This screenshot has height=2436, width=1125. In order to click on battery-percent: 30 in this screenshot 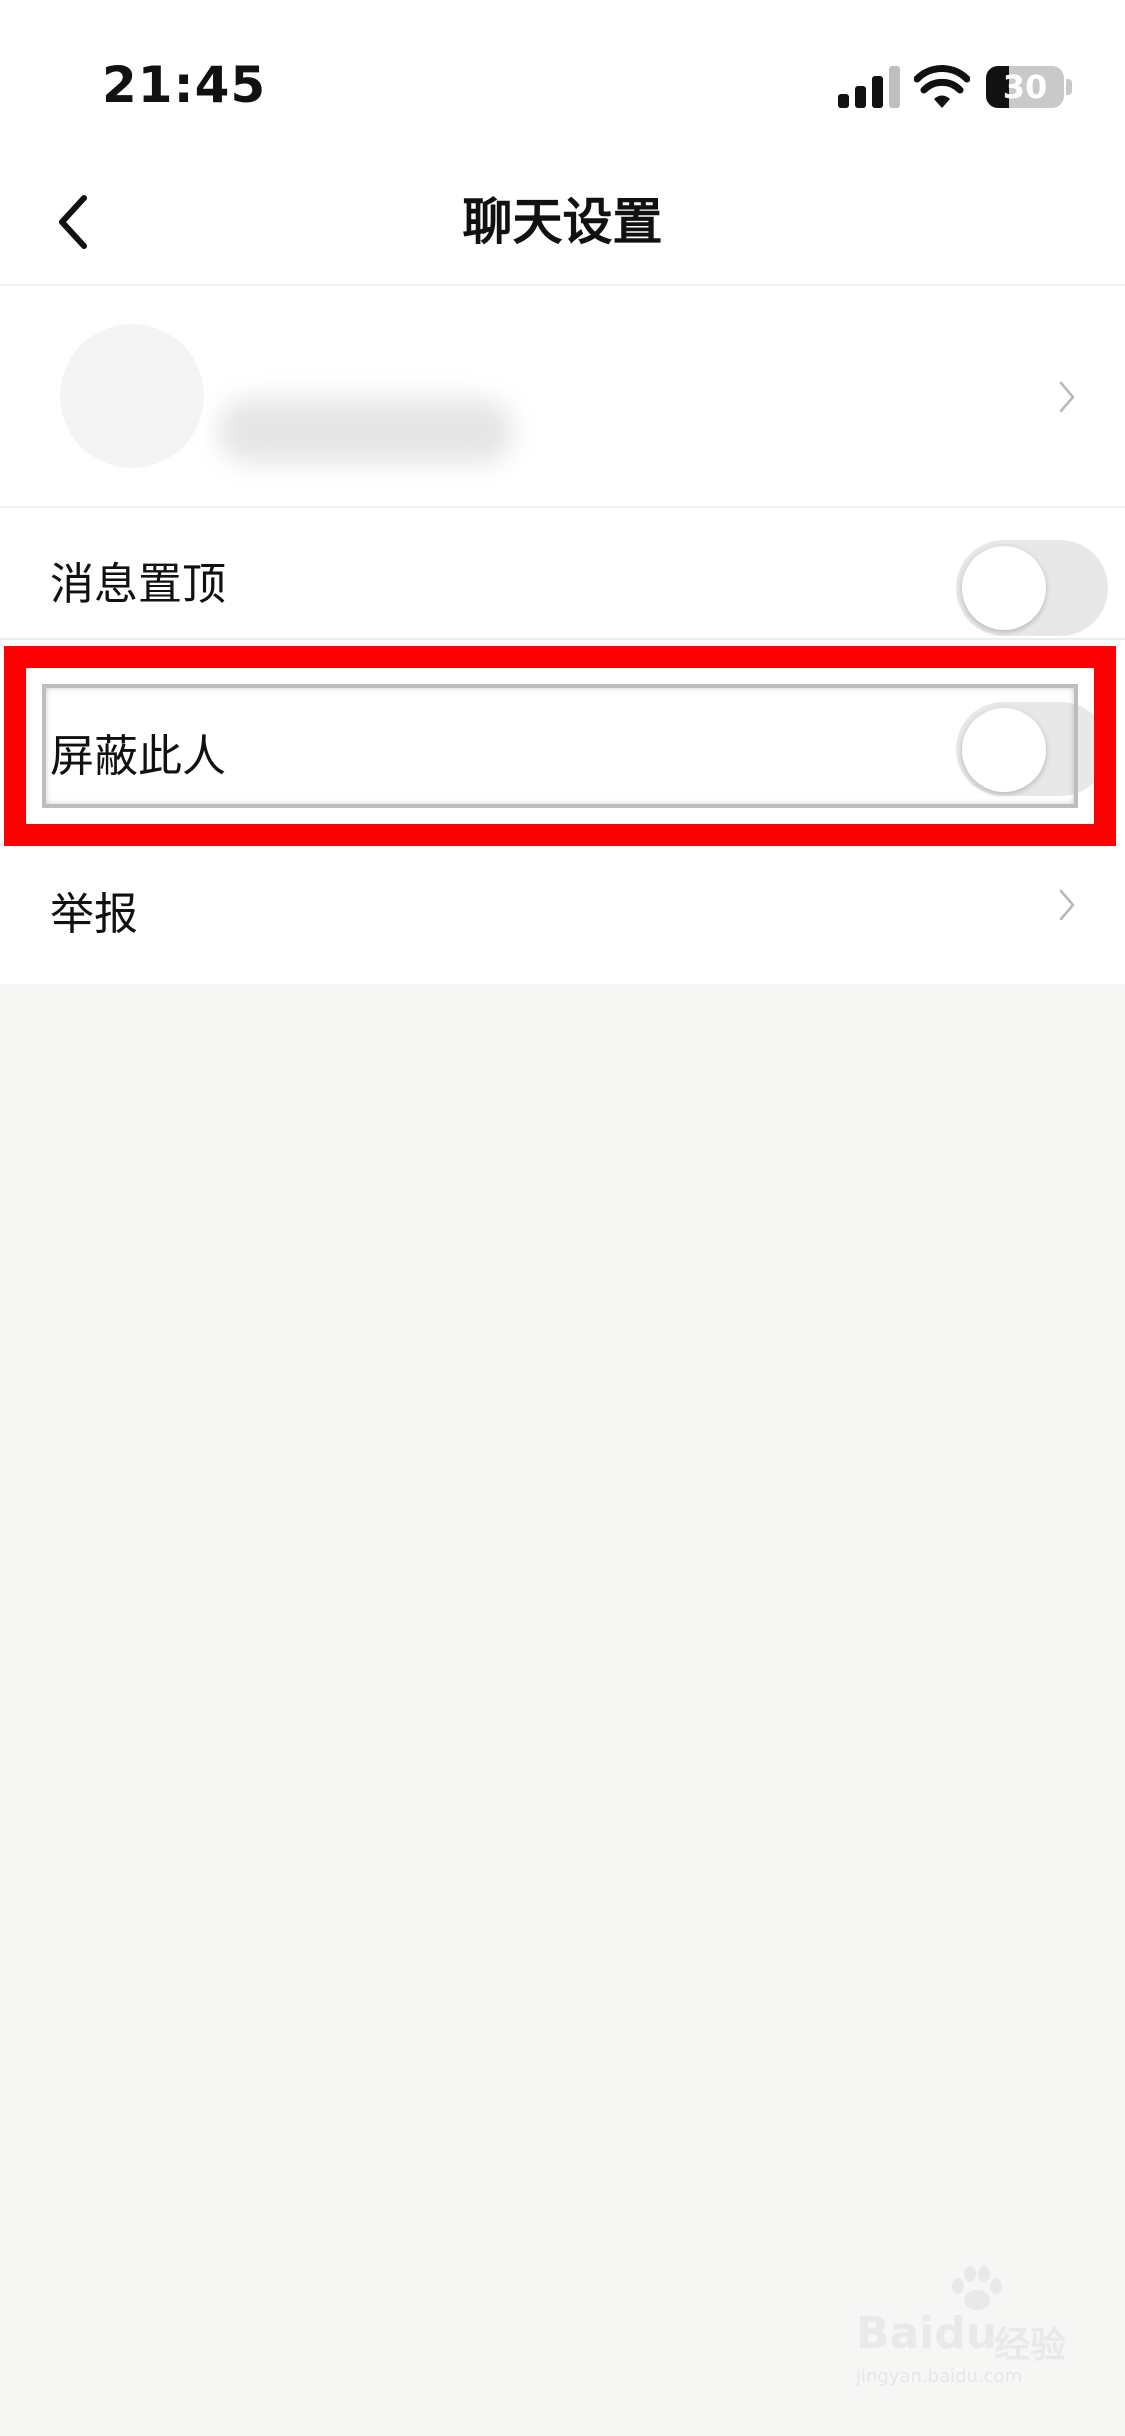, I will do `click(1025, 87)`.